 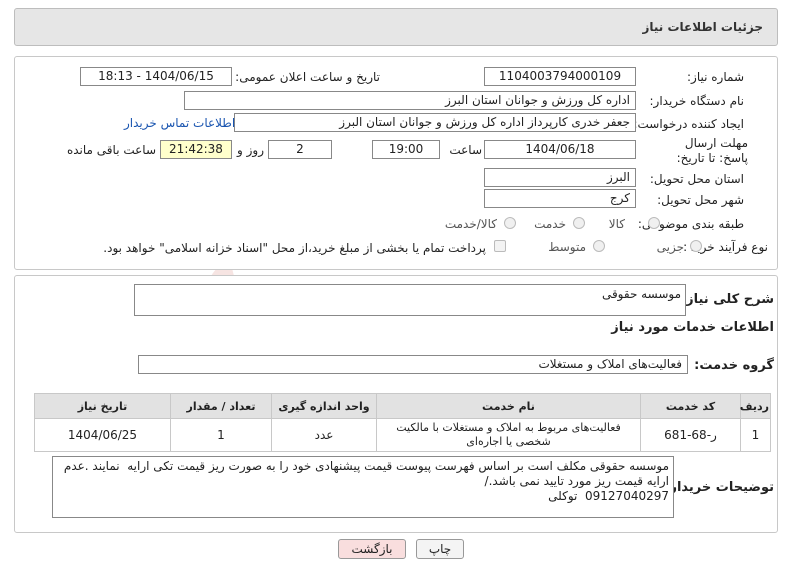 What do you see at coordinates (465, 150) in the screenshot?
I see `deadline-time-label: ساعت` at bounding box center [465, 150].